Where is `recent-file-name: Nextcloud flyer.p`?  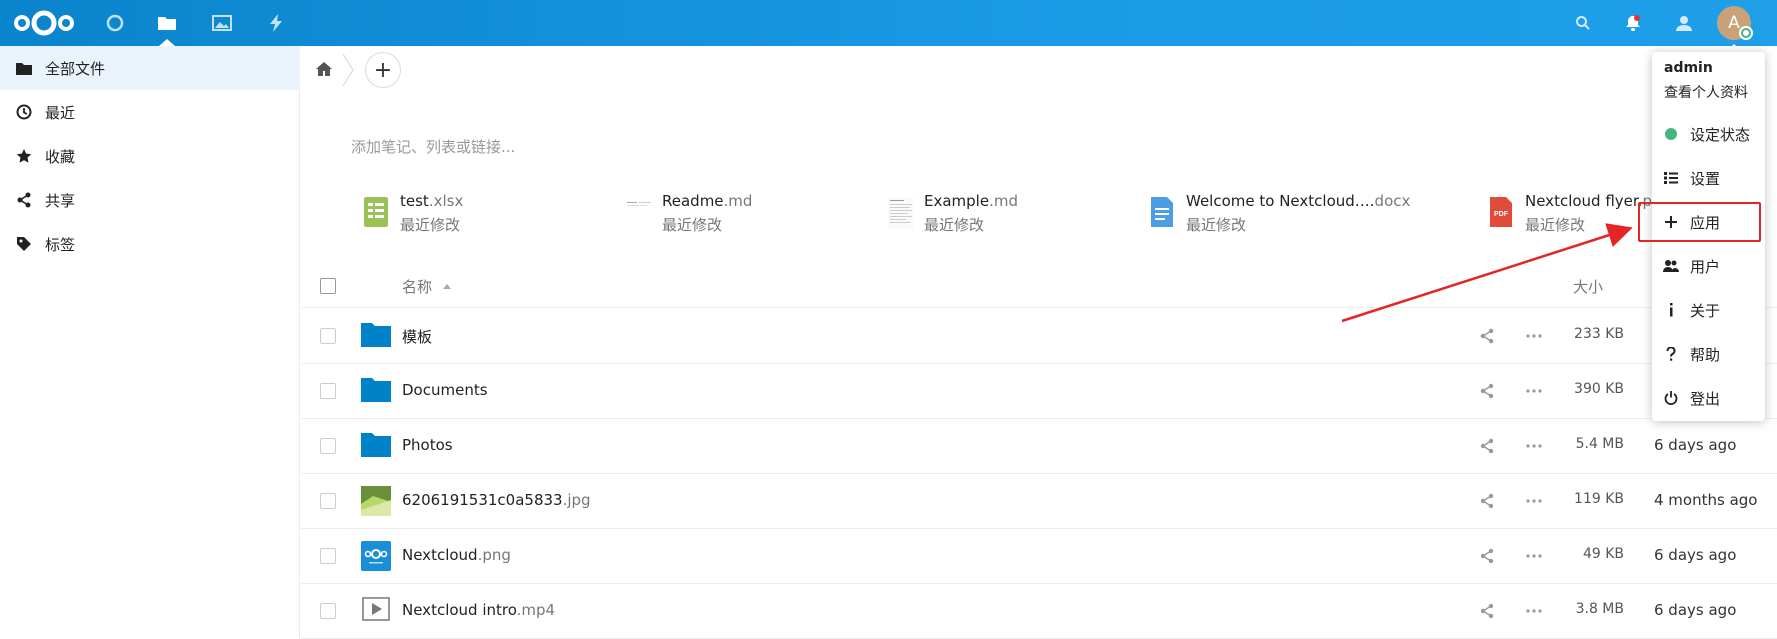
recent-file-name: Nextcloud flyer.p is located at coordinates (1588, 201).